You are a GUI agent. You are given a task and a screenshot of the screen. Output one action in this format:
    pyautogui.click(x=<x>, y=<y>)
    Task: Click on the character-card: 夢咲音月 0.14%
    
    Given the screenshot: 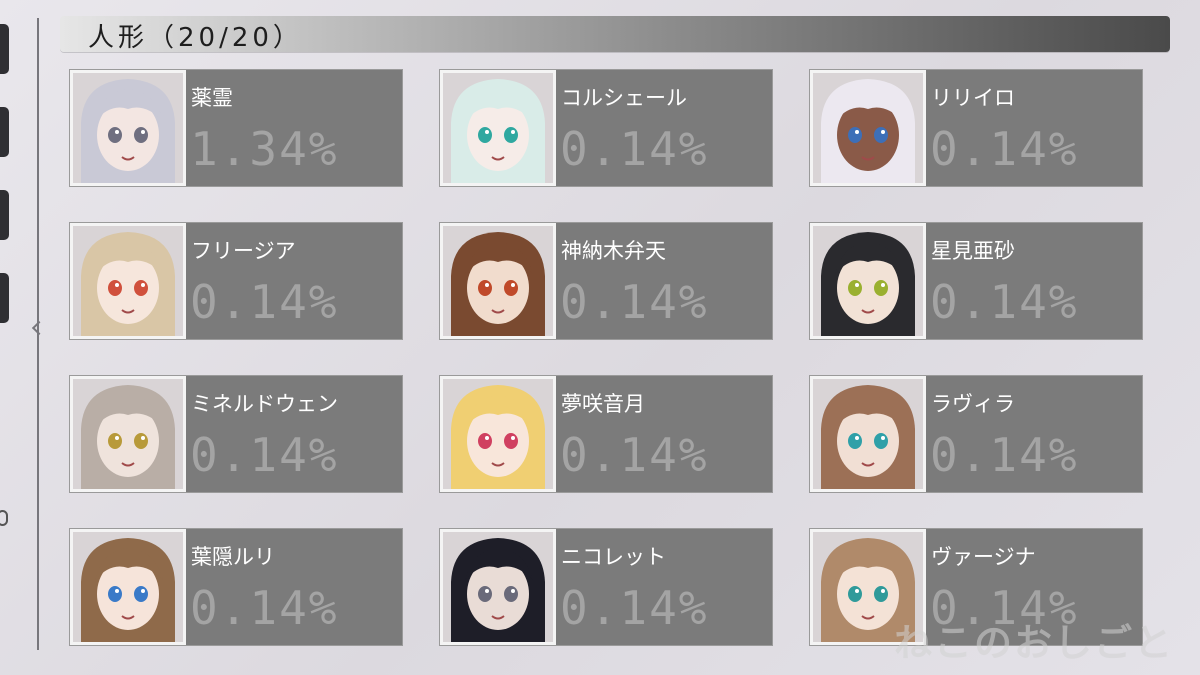 What is the action you would take?
    pyautogui.click(x=606, y=434)
    